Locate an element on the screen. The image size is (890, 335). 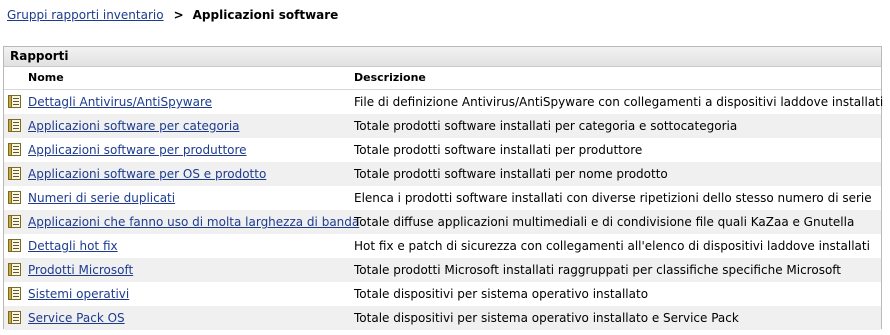
report-link: Dettagli Antivirus/AntiSpyware is located at coordinates (120, 102).